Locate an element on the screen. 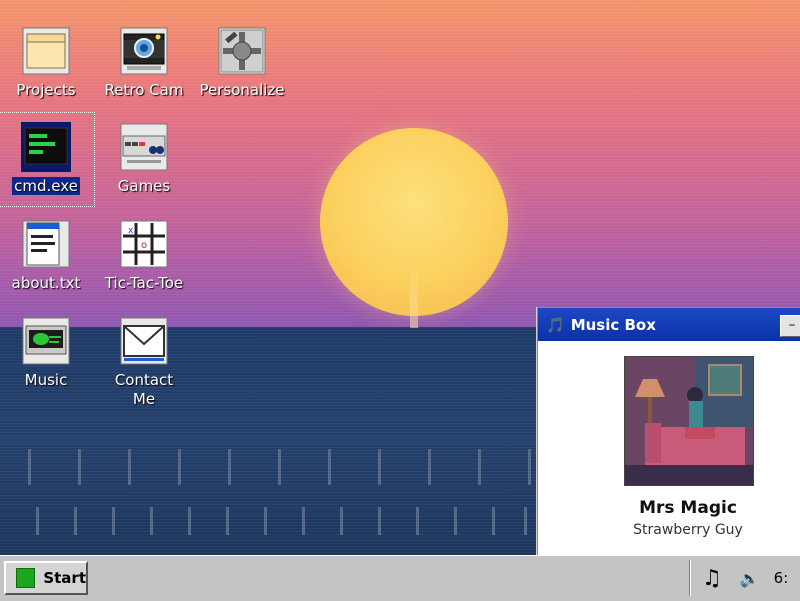 This screenshot has width=800, height=601. desktop-icon-personalize: Personalize is located at coordinates (242, 63).